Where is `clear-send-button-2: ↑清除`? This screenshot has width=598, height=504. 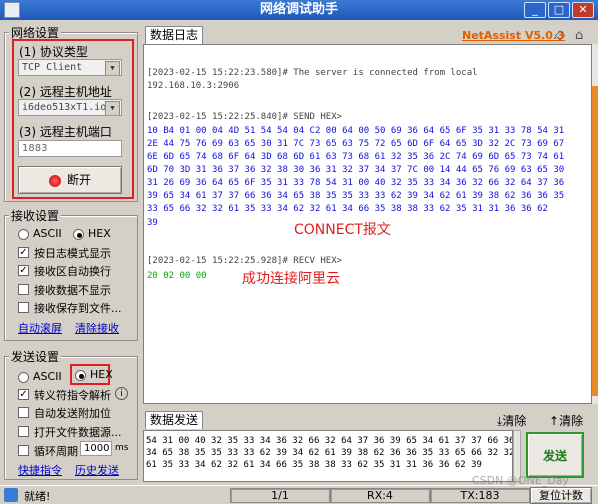
clear-send-button-2: ↑清除 is located at coordinates (566, 420).